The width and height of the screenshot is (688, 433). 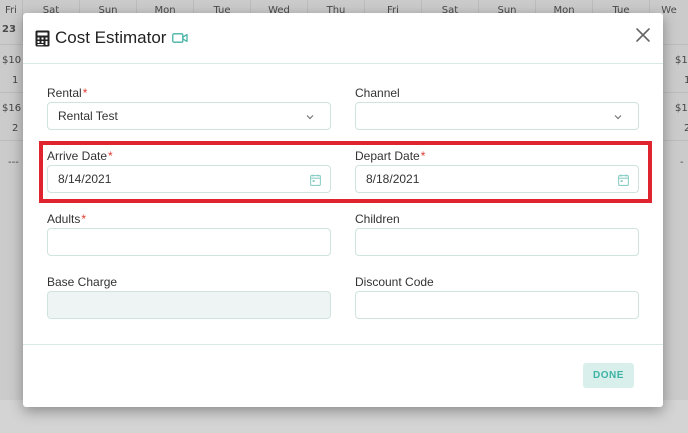 What do you see at coordinates (85, 179) in the screenshot?
I see `arrive-date-value: 8/14/2021` at bounding box center [85, 179].